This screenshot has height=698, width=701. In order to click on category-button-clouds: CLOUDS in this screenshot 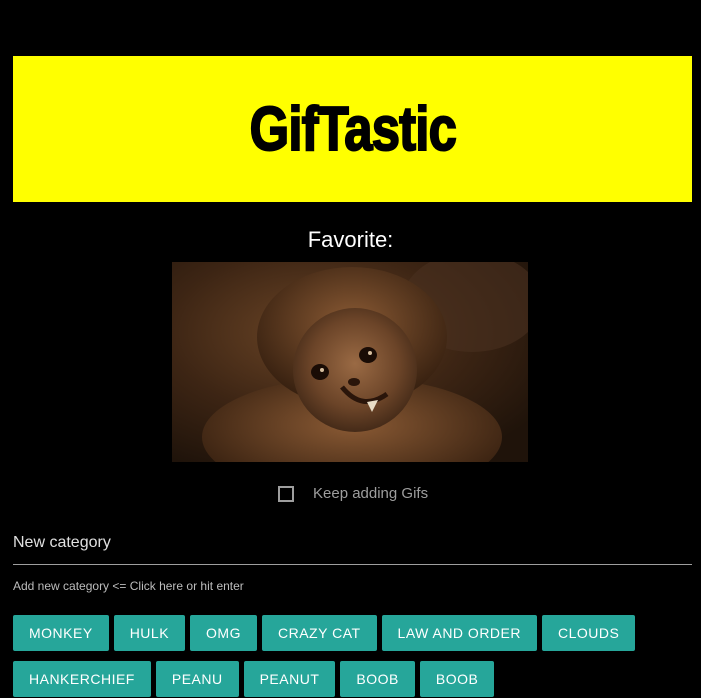, I will do `click(589, 633)`.